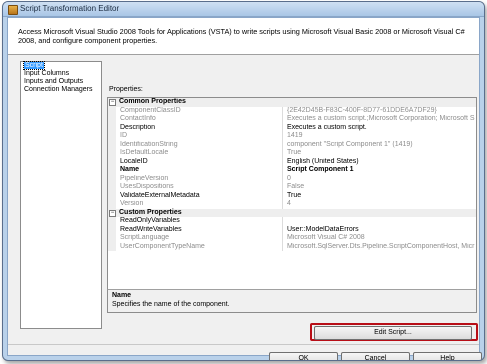 The width and height of the screenshot is (487, 364). What do you see at coordinates (292, 204) in the screenshot?
I see `property-row-version: Version 4` at bounding box center [292, 204].